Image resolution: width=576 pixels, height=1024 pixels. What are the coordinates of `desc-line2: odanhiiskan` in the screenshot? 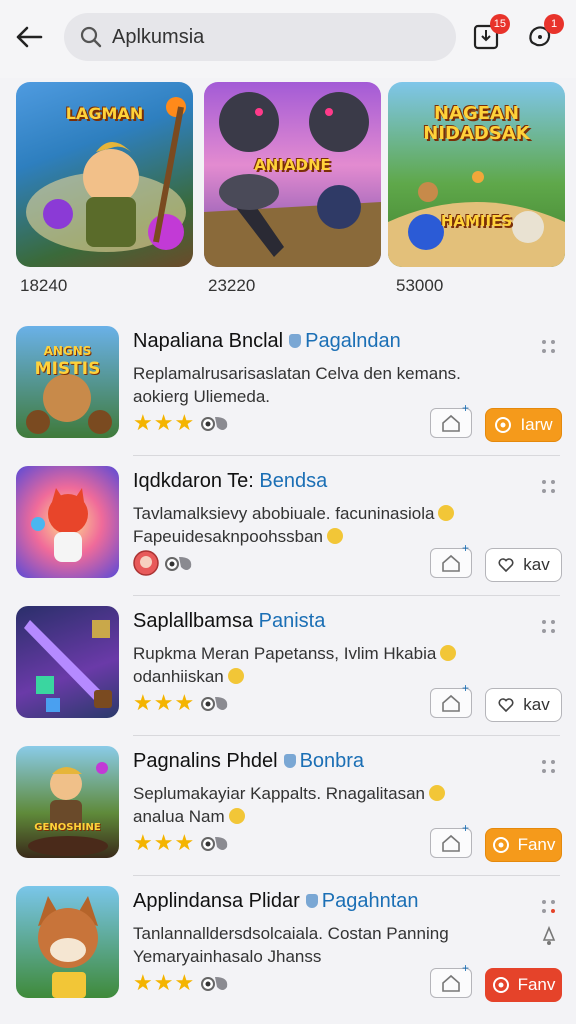 It's located at (178, 676).